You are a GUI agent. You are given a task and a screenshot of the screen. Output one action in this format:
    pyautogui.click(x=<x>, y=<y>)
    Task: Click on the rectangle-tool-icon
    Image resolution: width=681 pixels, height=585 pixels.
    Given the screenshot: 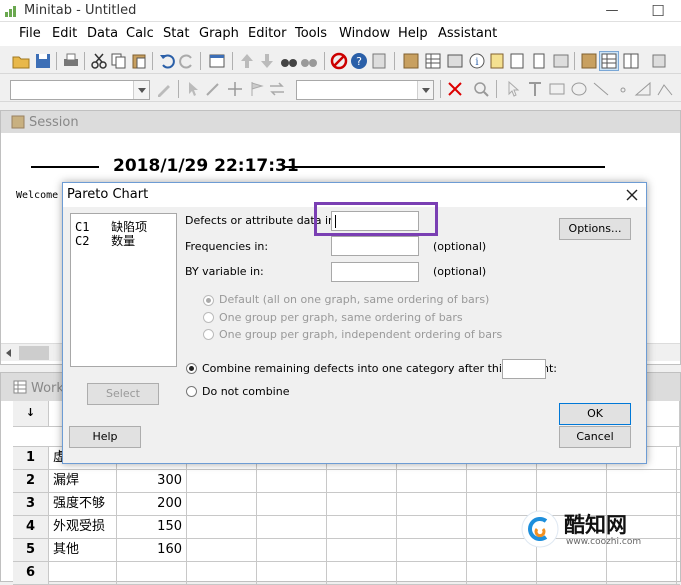 What is the action you would take?
    pyautogui.click(x=557, y=89)
    